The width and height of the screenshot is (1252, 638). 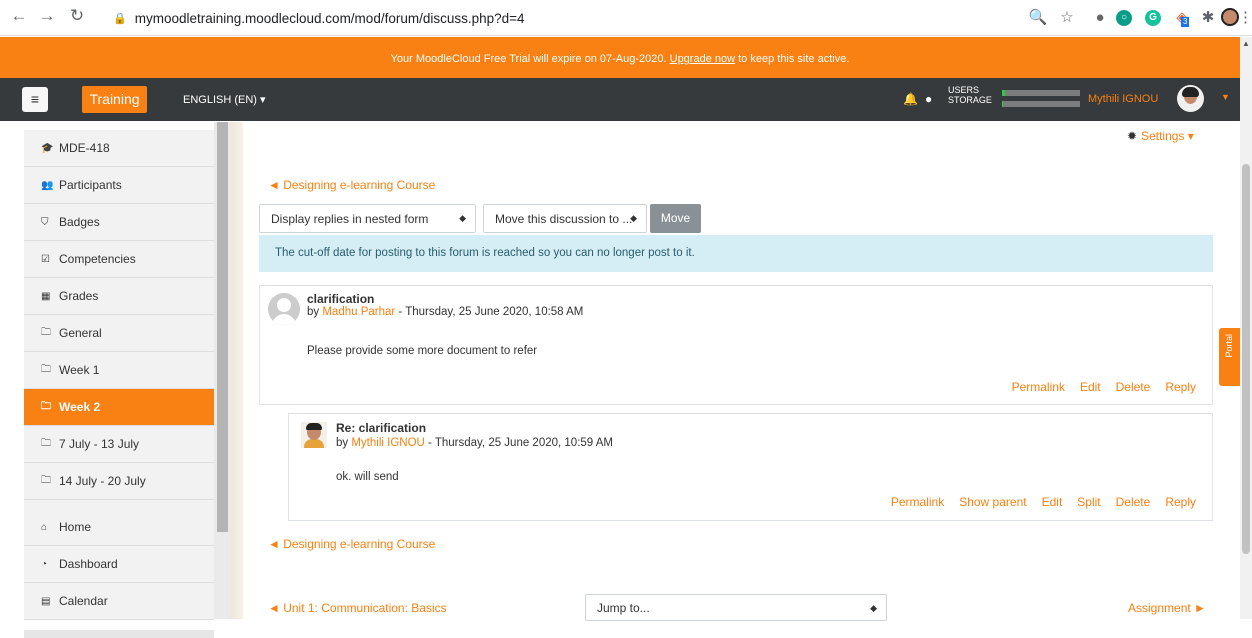 What do you see at coordinates (47, 16) in the screenshot?
I see `forward-arrow-icon: →` at bounding box center [47, 16].